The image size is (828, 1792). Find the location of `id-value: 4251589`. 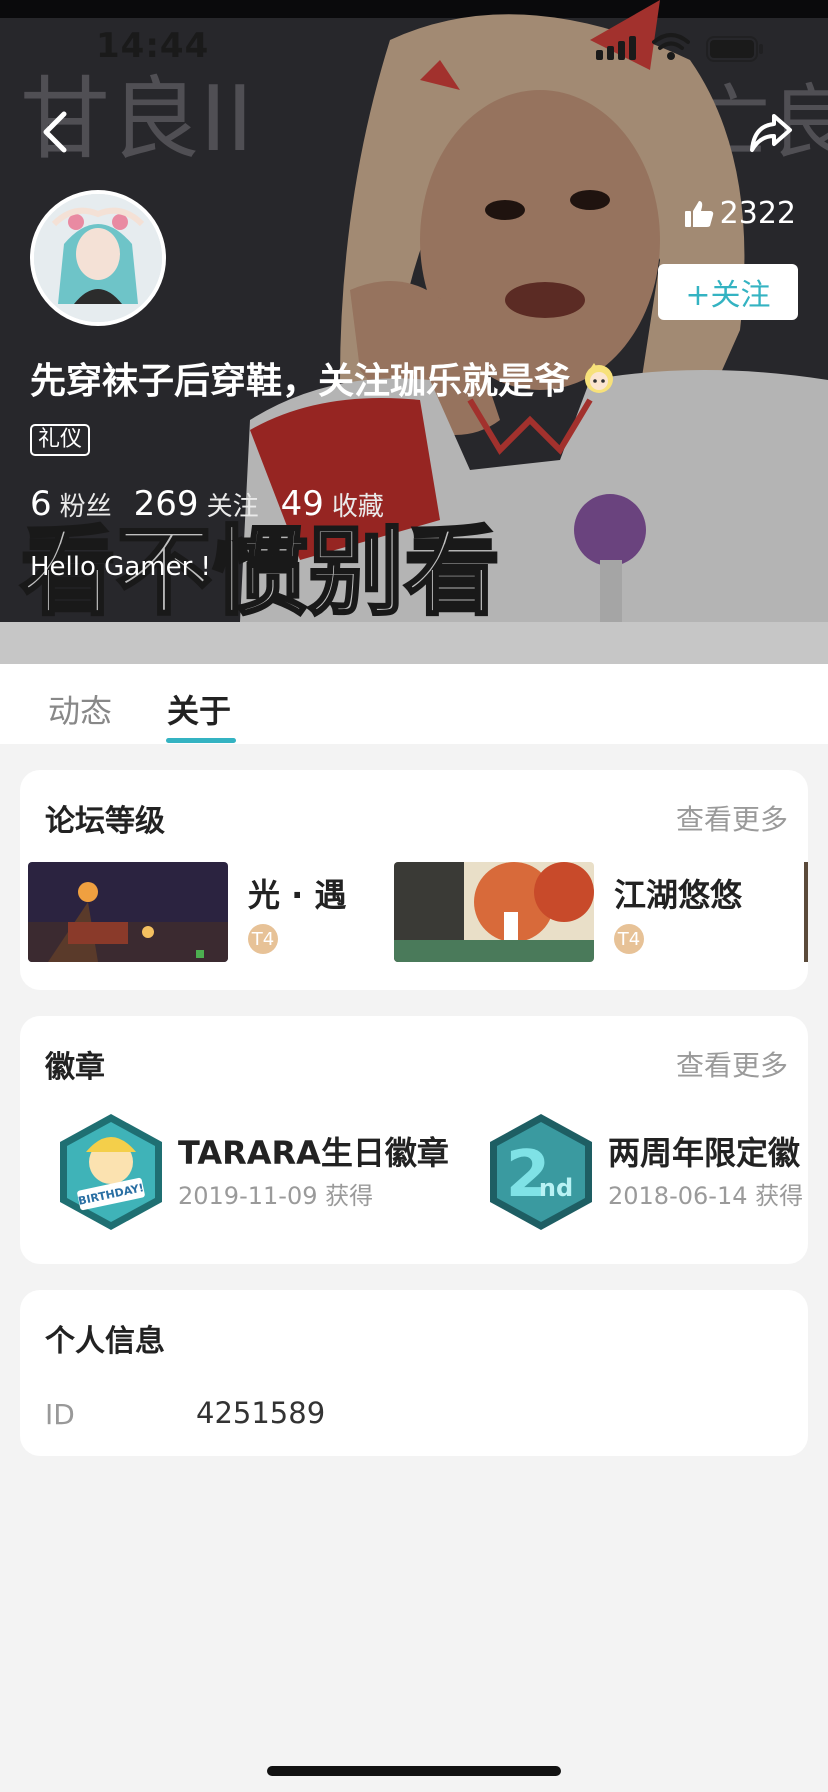

id-value: 4251589 is located at coordinates (261, 1413).